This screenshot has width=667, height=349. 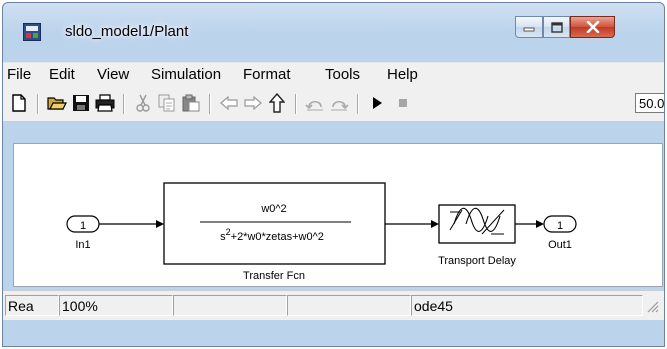 I want to click on menu-help: Help, so click(x=402, y=74).